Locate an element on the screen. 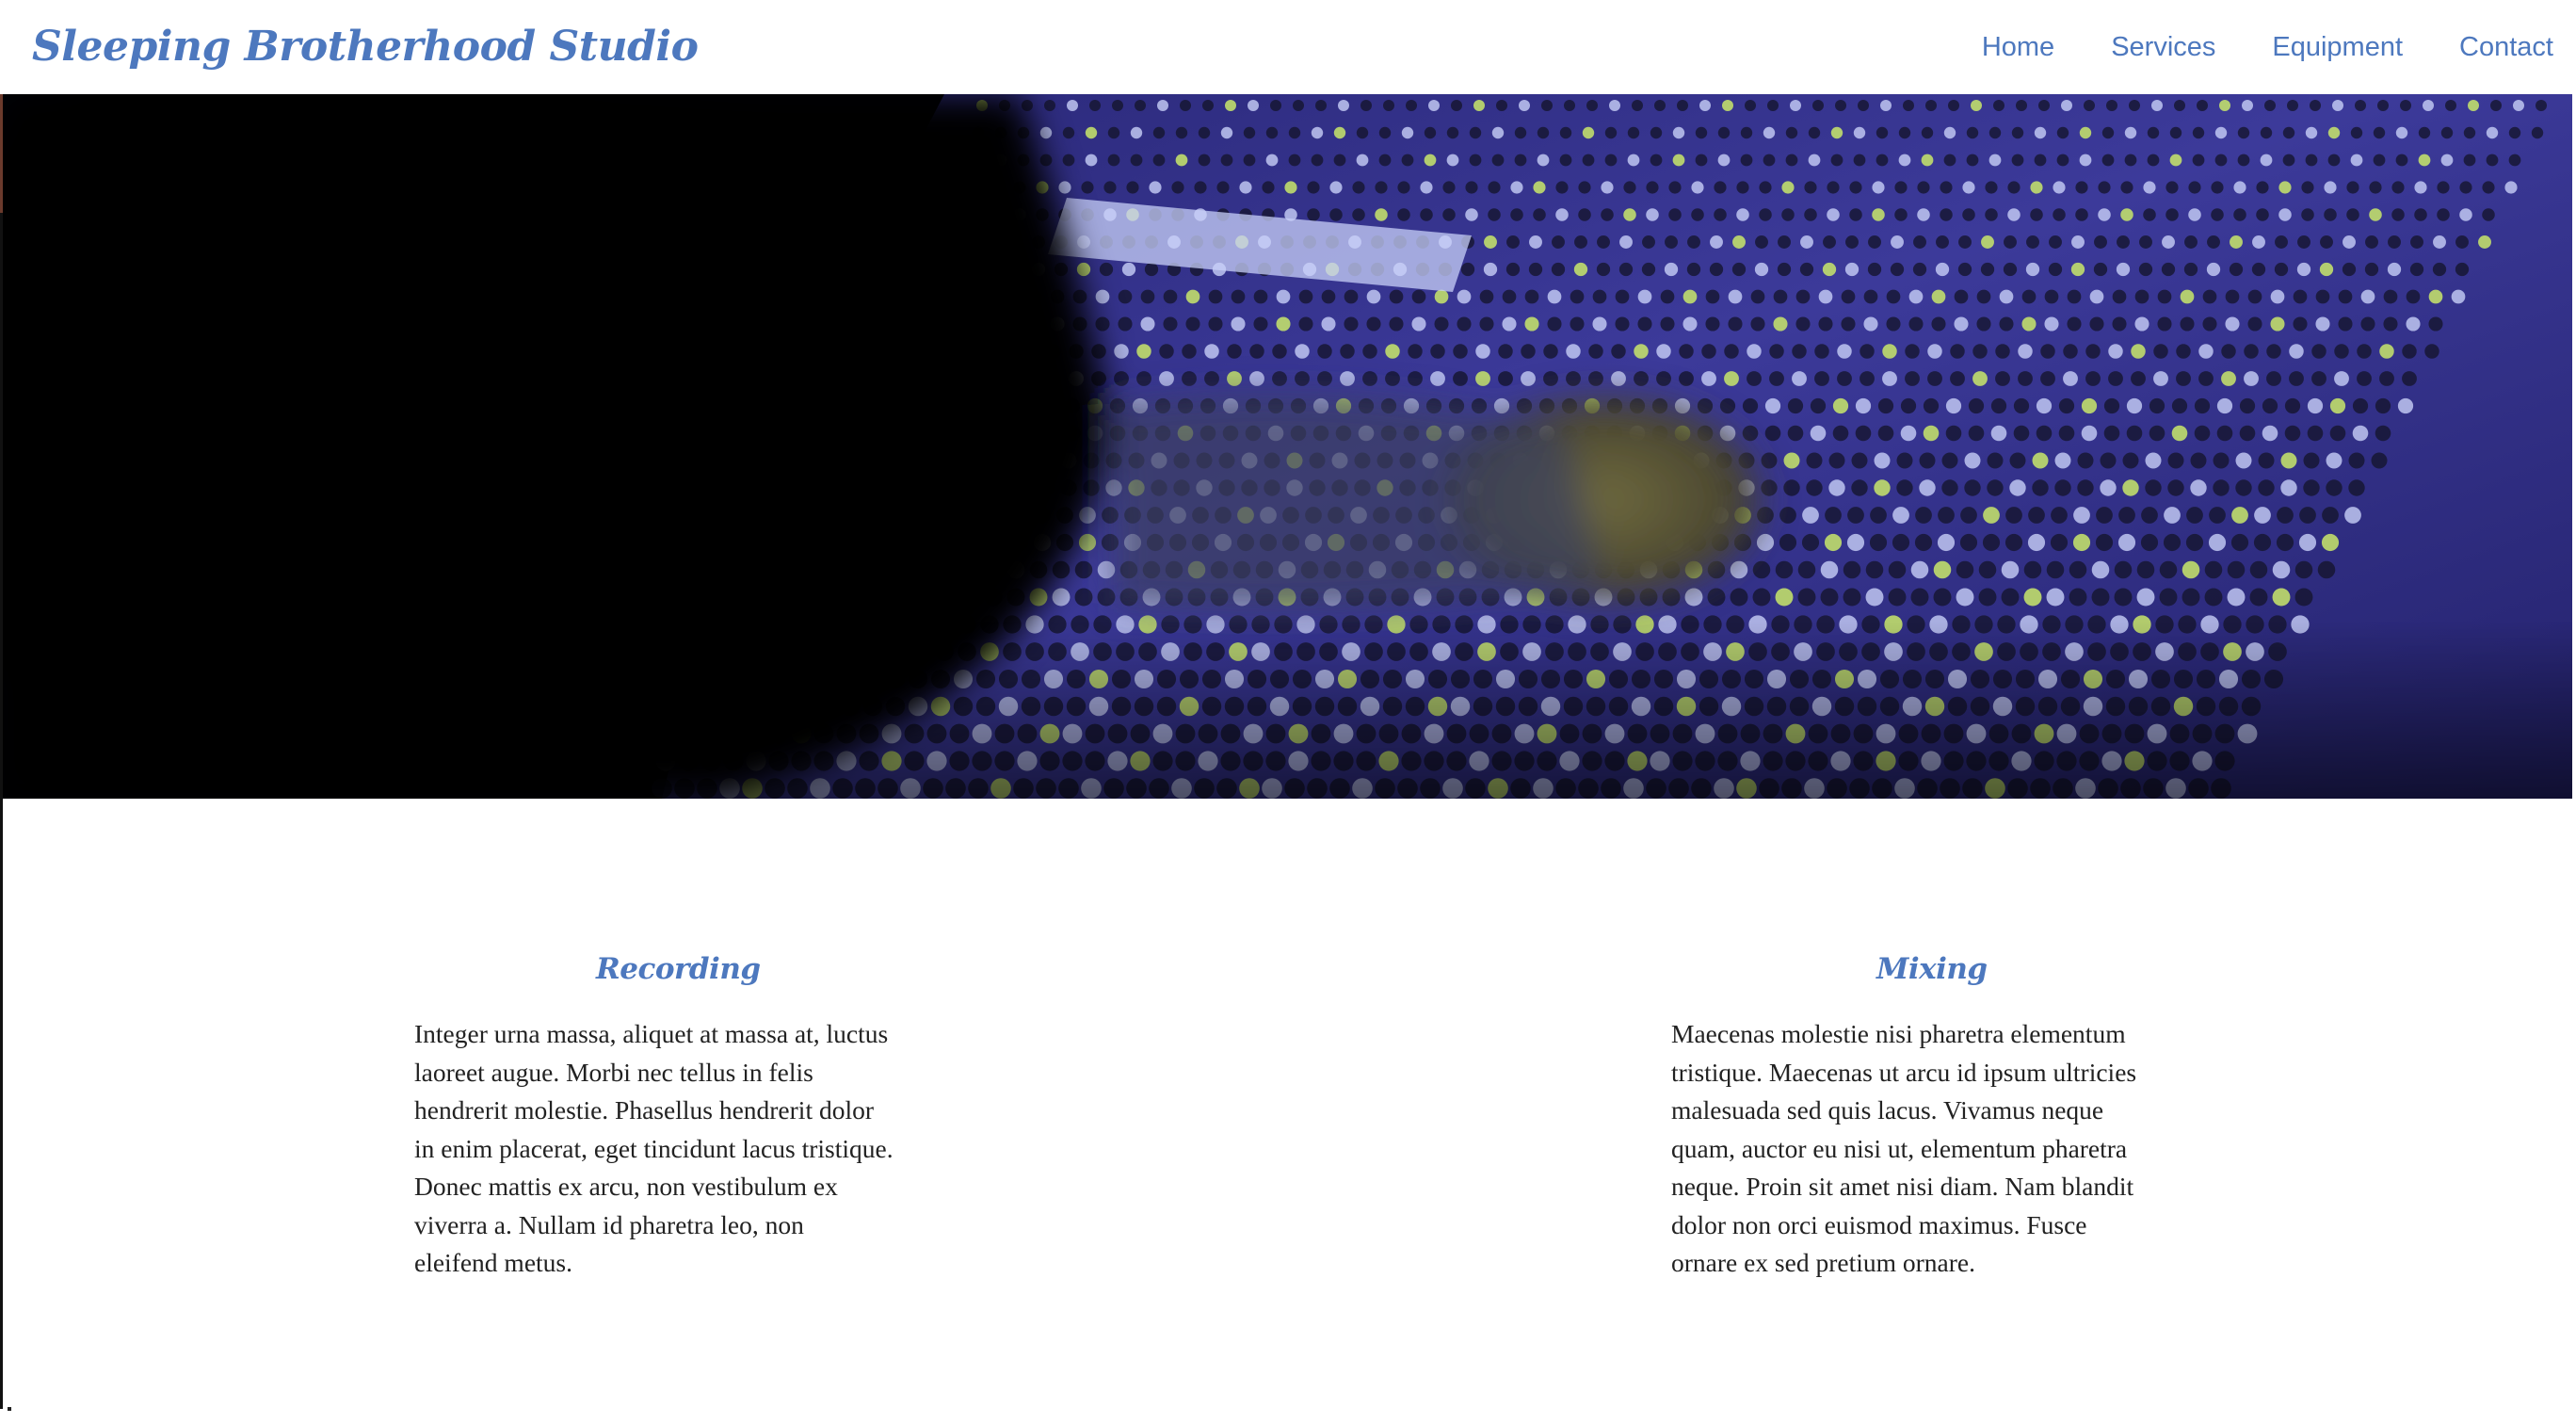  nav-link-equipment: Equipment is located at coordinates (2337, 47).